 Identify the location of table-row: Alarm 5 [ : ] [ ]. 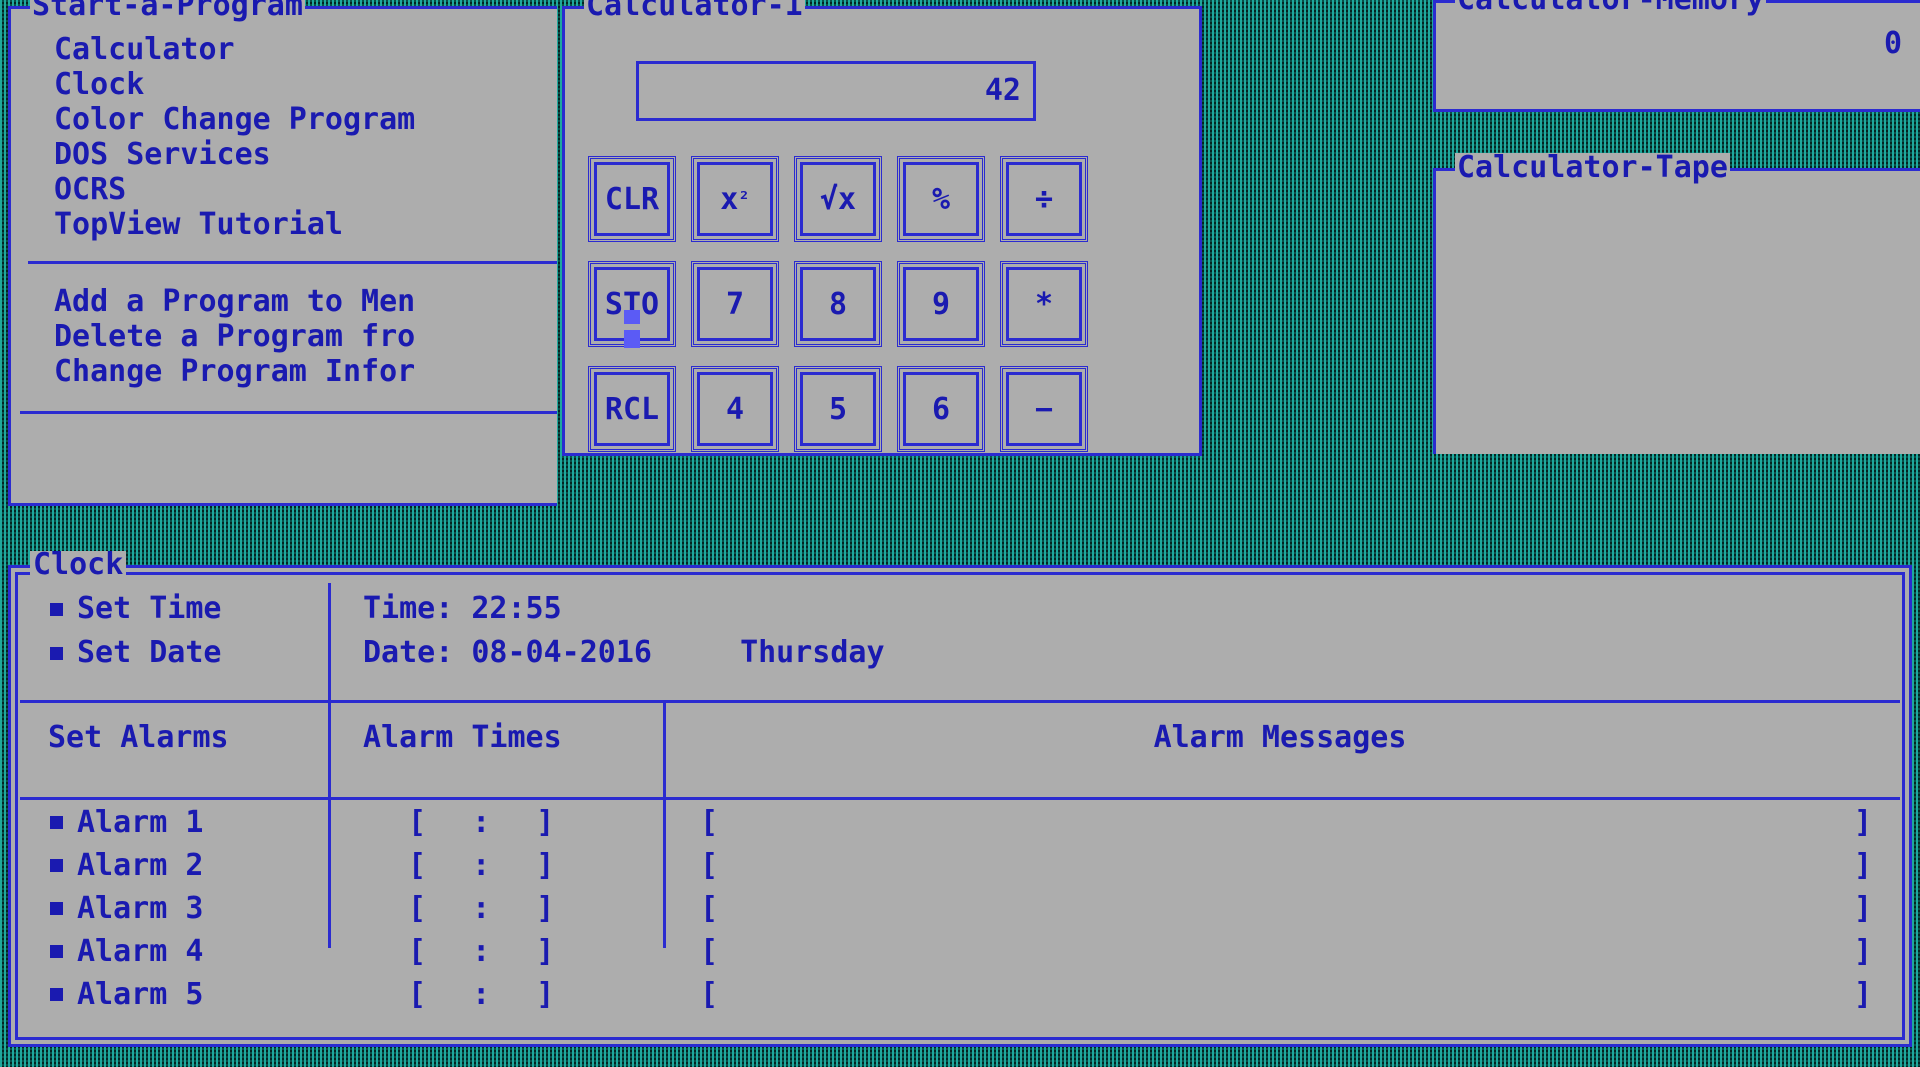
(960, 998).